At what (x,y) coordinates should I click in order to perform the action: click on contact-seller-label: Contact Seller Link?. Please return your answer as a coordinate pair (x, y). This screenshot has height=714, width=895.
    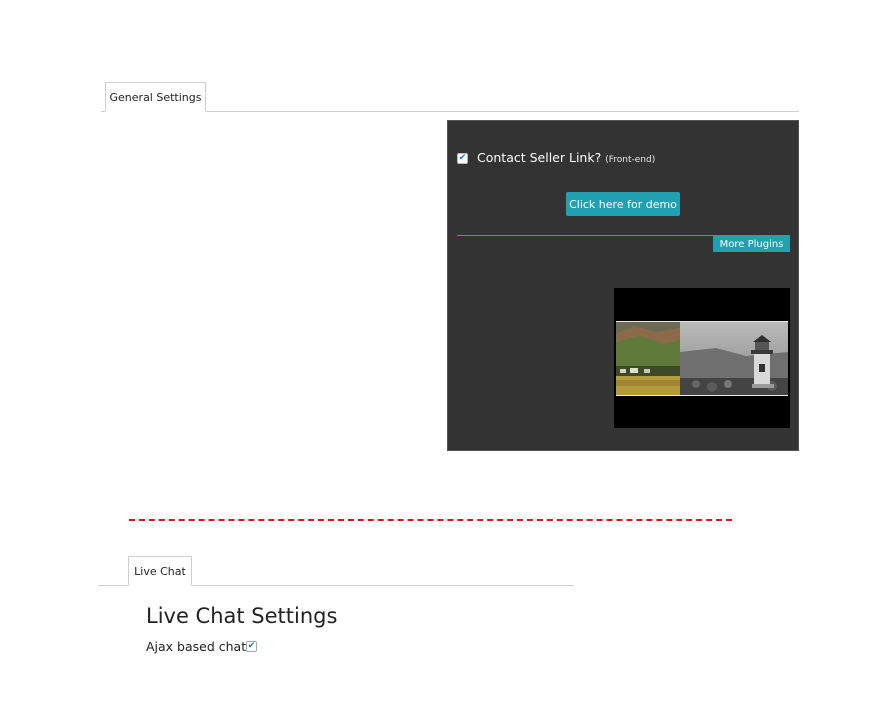
    Looking at the image, I should click on (539, 157).